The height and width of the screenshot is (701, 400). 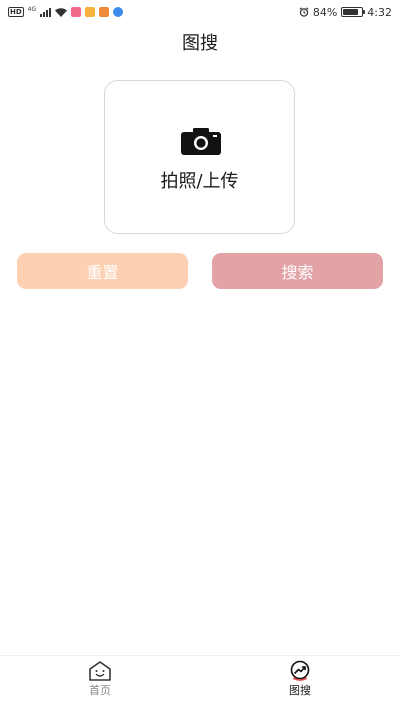 What do you see at coordinates (16, 12) in the screenshot?
I see `hd-indicator: HD` at bounding box center [16, 12].